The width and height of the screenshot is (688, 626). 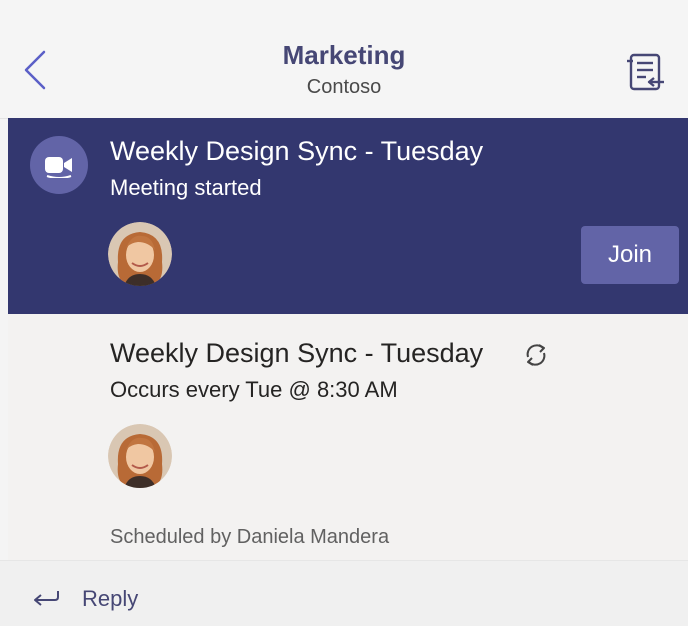 What do you see at coordinates (186, 187) in the screenshot?
I see `meeting-status: Meeting started` at bounding box center [186, 187].